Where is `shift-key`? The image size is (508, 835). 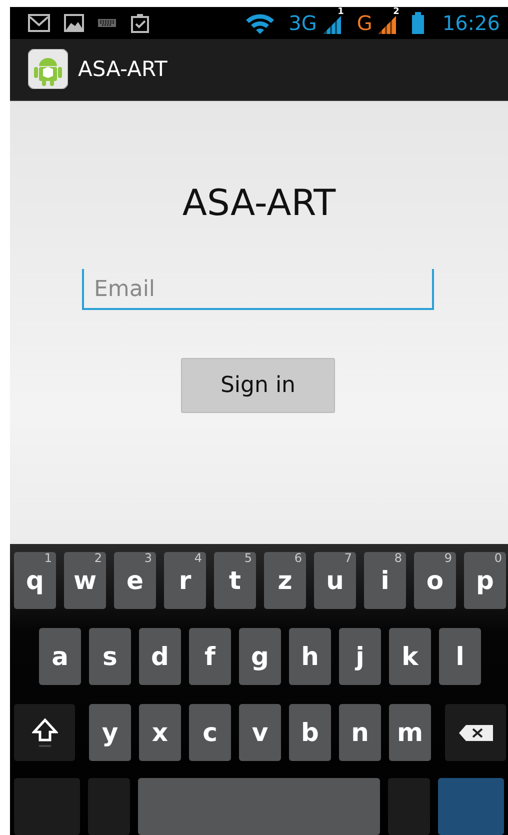 shift-key is located at coordinates (44, 732).